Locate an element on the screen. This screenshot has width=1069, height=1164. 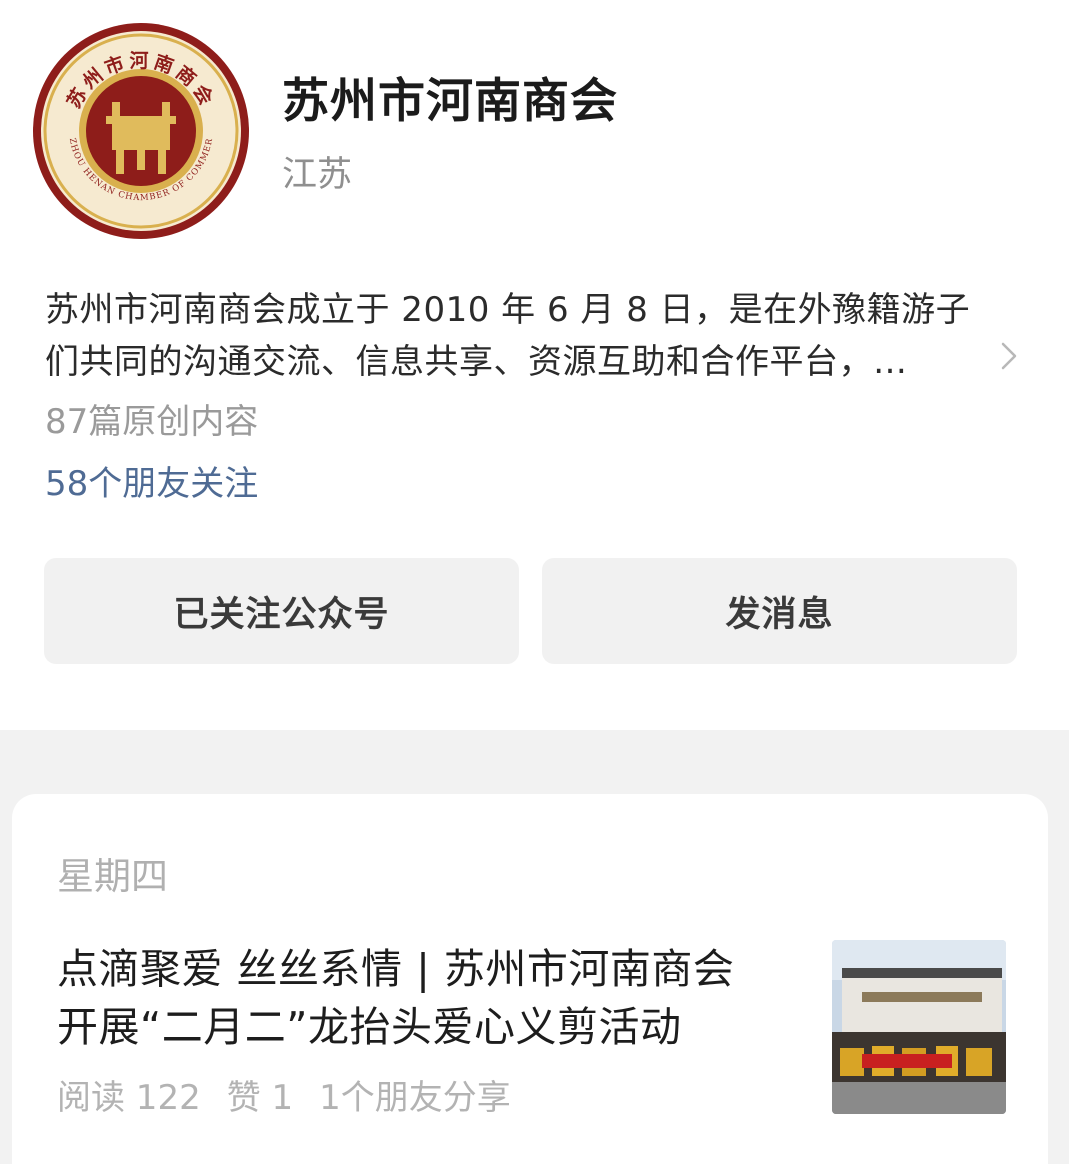
group-photo-image is located at coordinates (919, 1027).